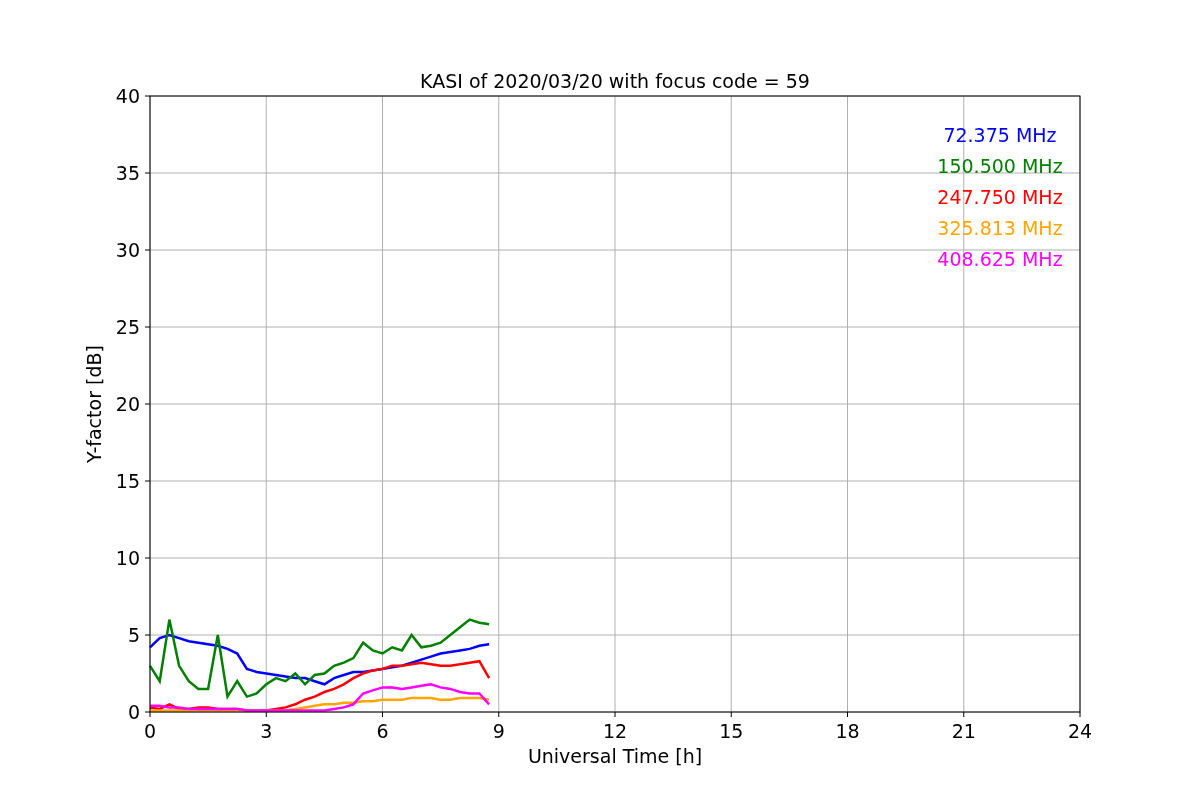  Describe the element at coordinates (963, 731) in the screenshot. I see `x-tick-label: 21` at that location.